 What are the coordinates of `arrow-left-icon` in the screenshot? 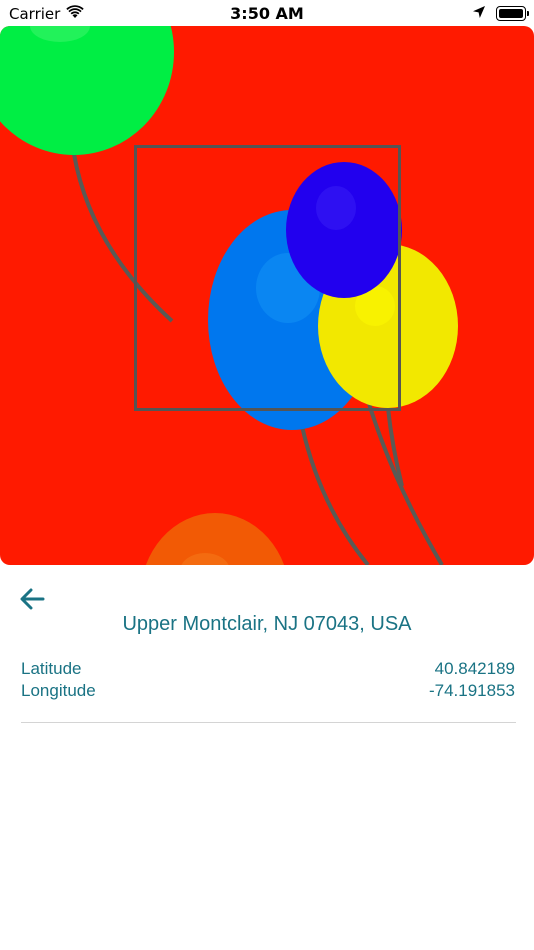 It's located at (32, 599).